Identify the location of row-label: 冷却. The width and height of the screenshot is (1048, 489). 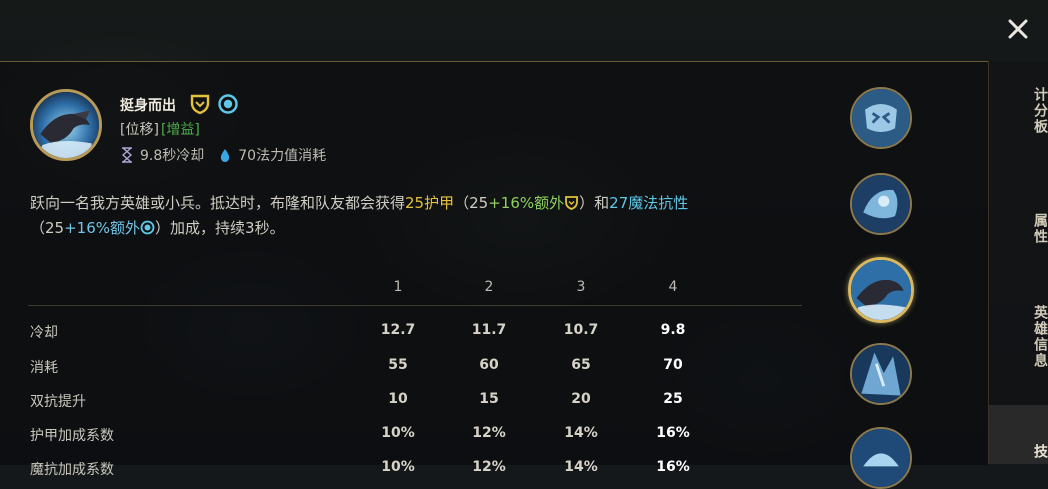
(44, 333).